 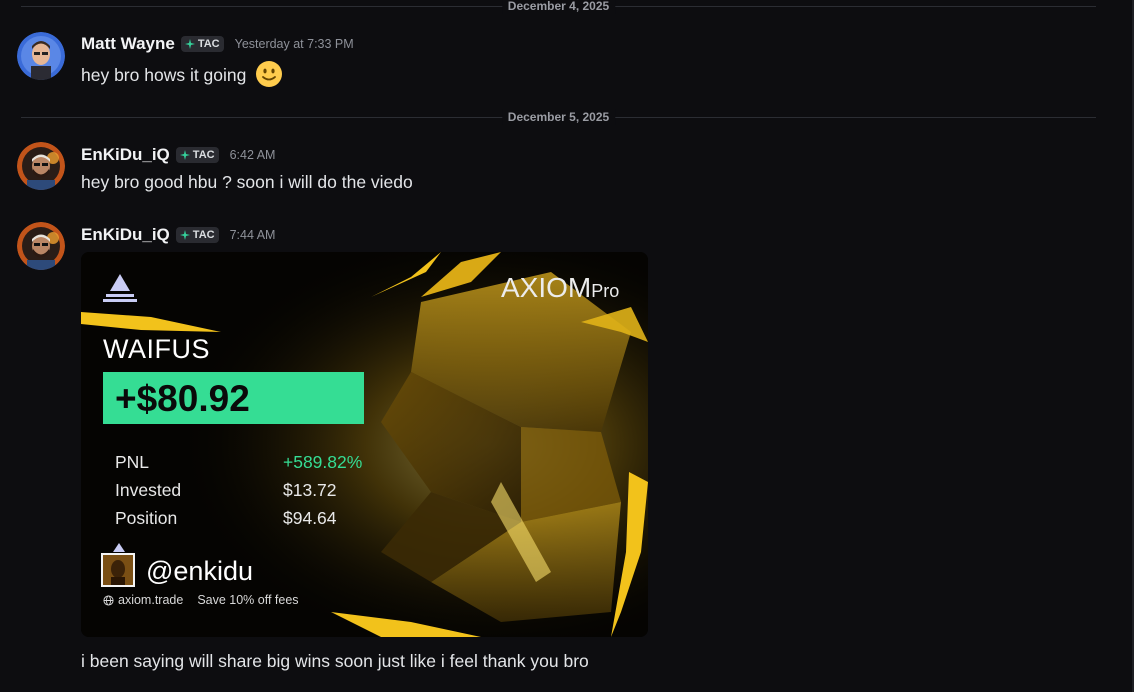 What do you see at coordinates (132, 462) in the screenshot?
I see `stat-label: PNL` at bounding box center [132, 462].